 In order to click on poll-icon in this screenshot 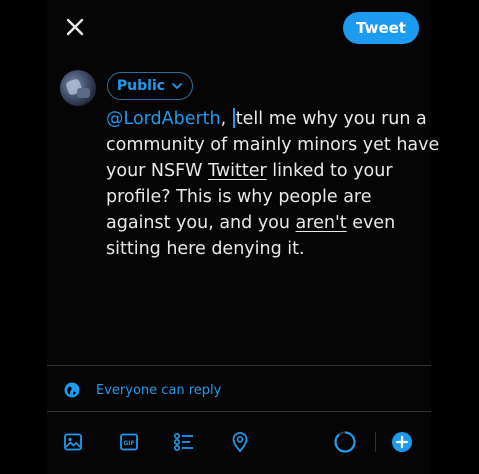, I will do `click(183, 442)`.